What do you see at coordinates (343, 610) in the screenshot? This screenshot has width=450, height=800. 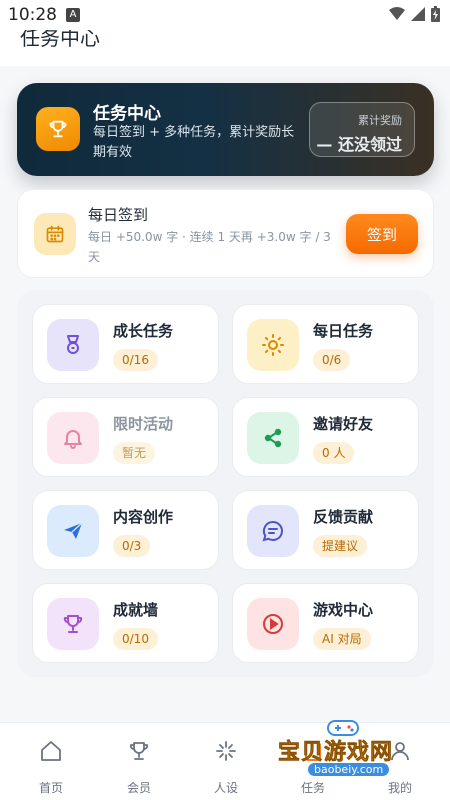 I see `task-title: 游戏中心` at bounding box center [343, 610].